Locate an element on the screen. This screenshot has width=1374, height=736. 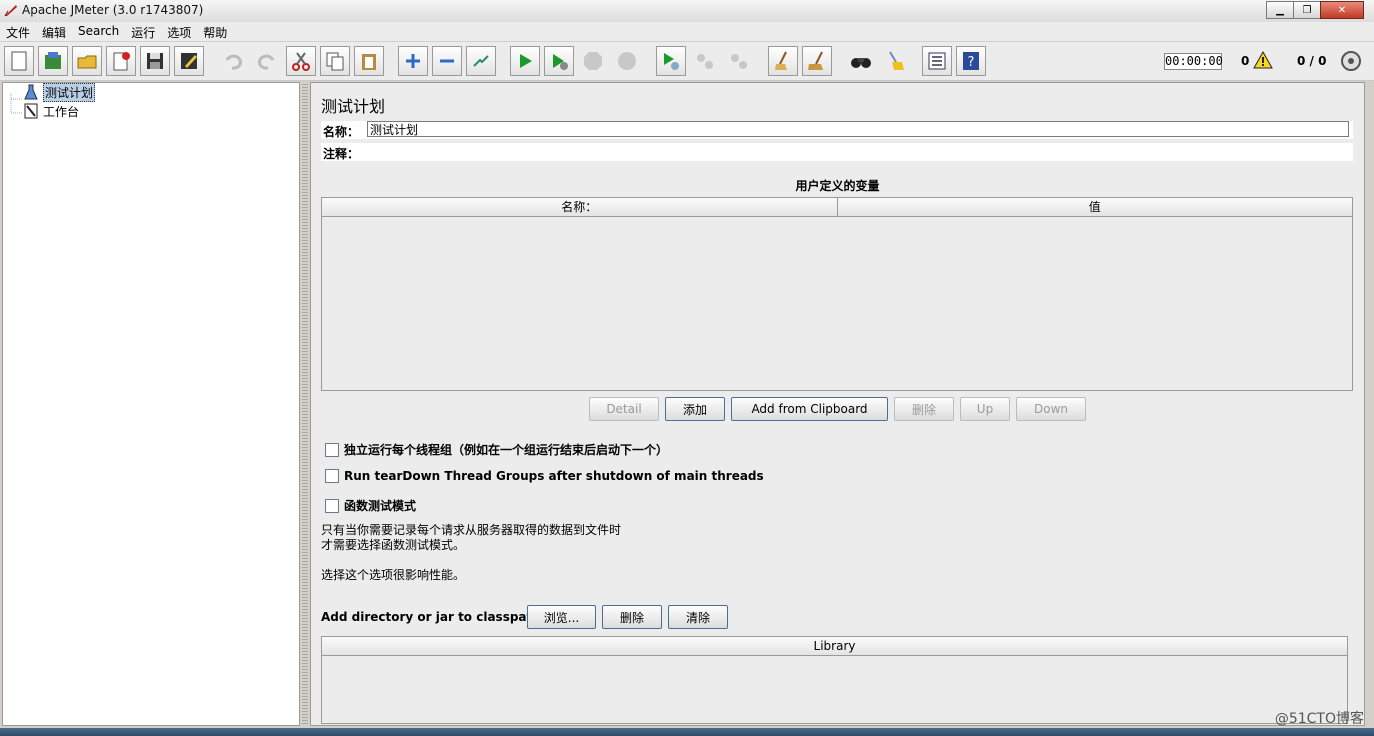
watermark: @51CTO博客 is located at coordinates (1319, 719).